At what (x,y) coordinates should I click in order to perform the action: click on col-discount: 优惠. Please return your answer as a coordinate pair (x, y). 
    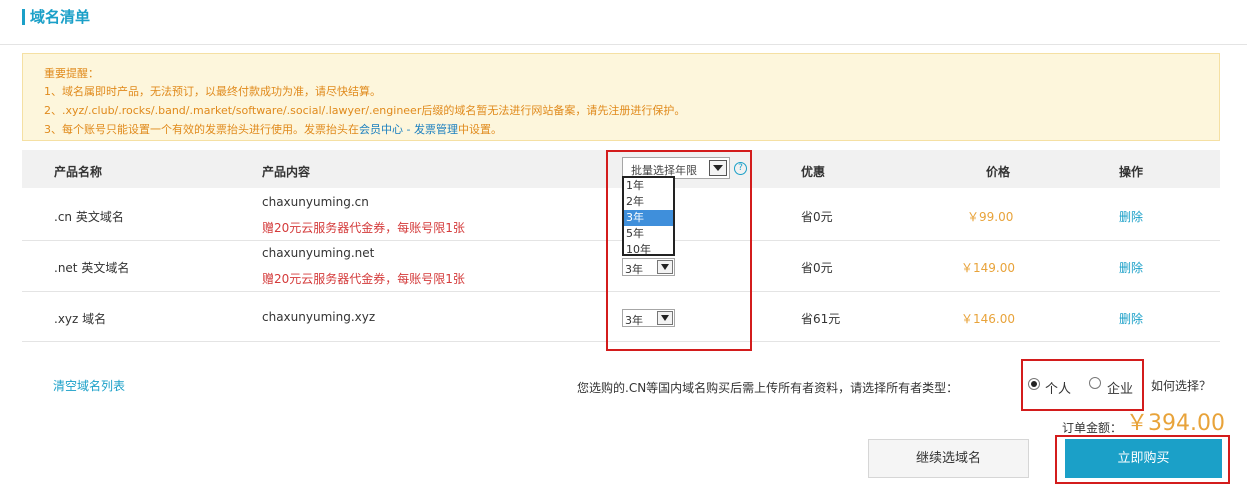
    Looking at the image, I should click on (813, 172).